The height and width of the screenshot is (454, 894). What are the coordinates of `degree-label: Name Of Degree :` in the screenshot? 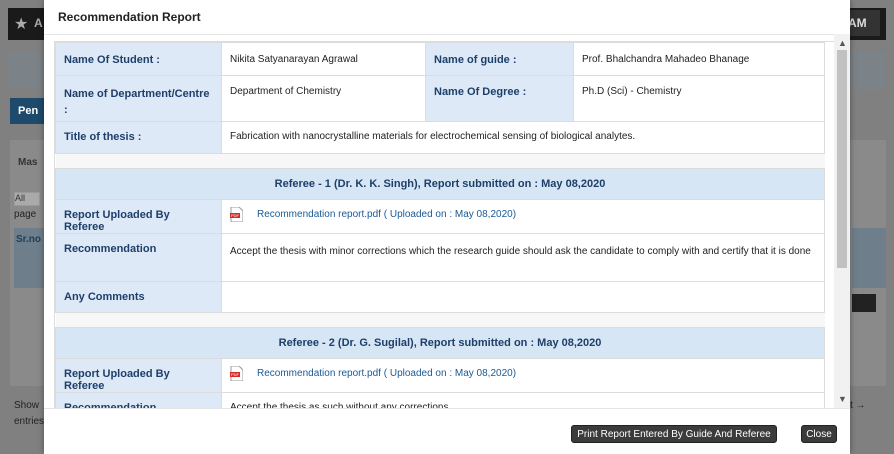 It's located at (499, 98).